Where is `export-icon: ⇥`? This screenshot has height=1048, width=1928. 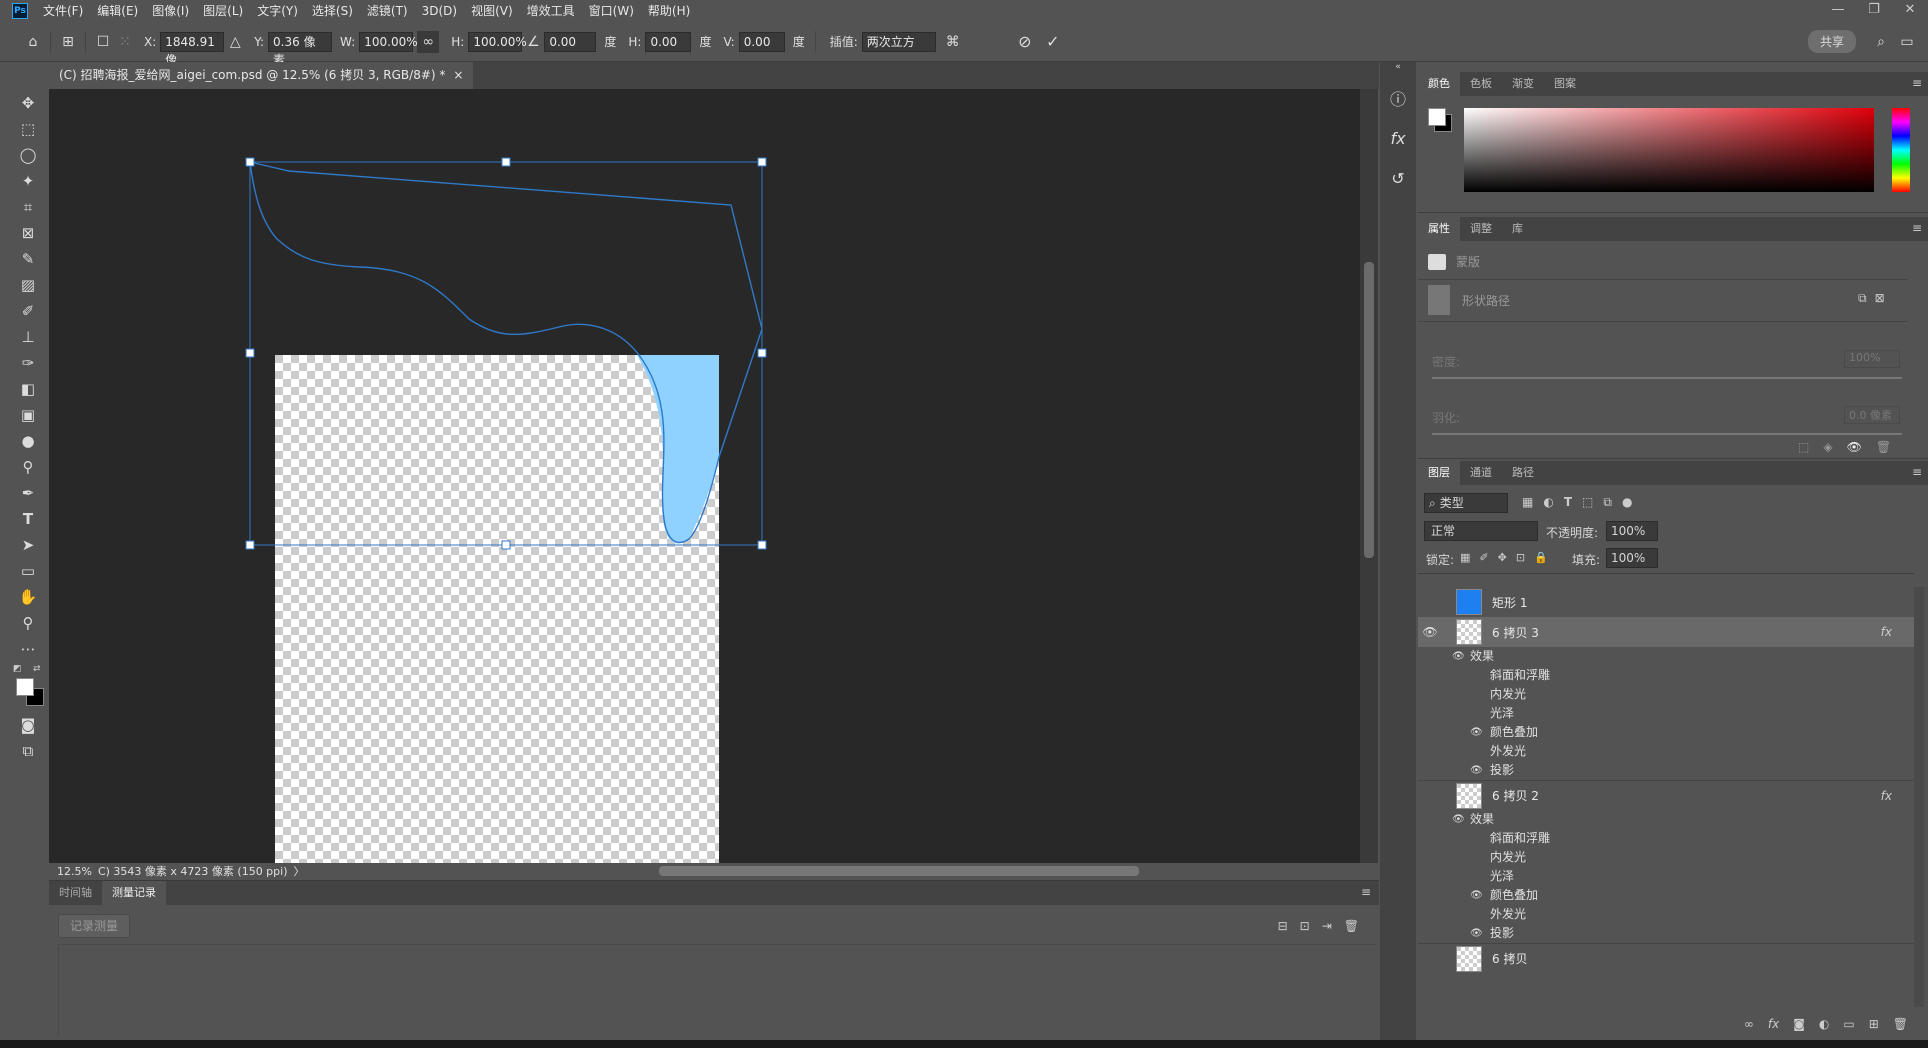
export-icon: ⇥ is located at coordinates (1327, 926).